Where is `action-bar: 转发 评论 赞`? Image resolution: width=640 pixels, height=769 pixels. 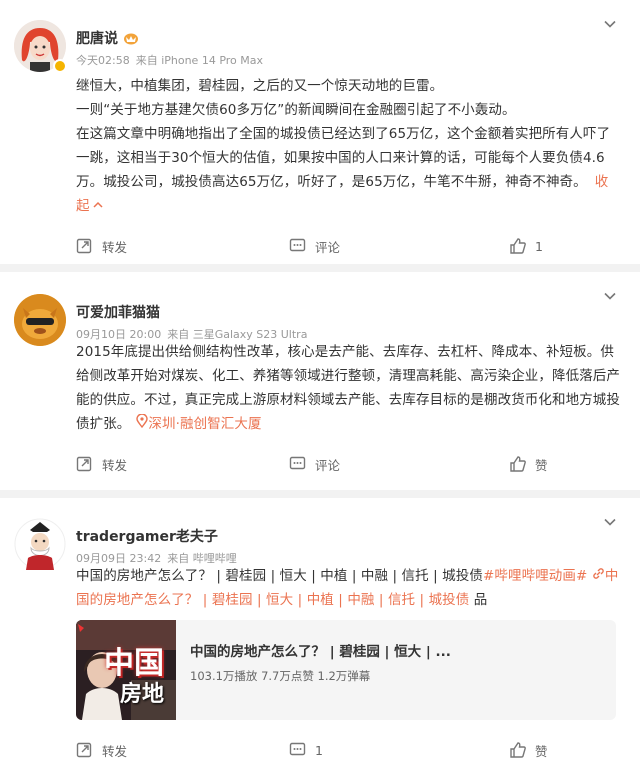 action-bar: 转发 评论 赞 is located at coordinates (320, 464).